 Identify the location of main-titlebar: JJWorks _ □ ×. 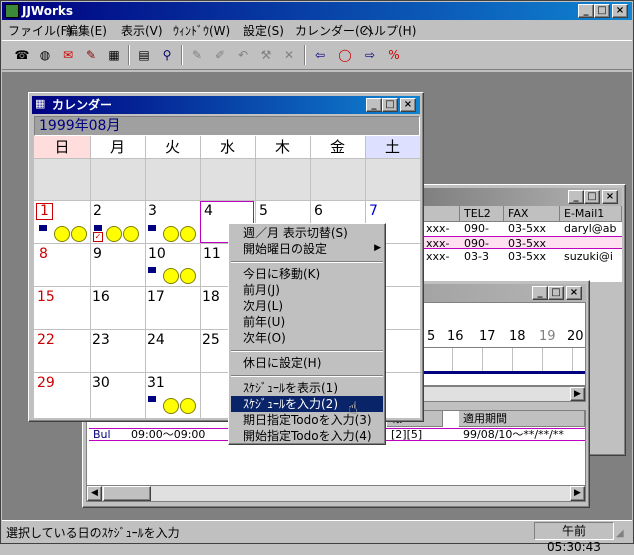
(317, 11).